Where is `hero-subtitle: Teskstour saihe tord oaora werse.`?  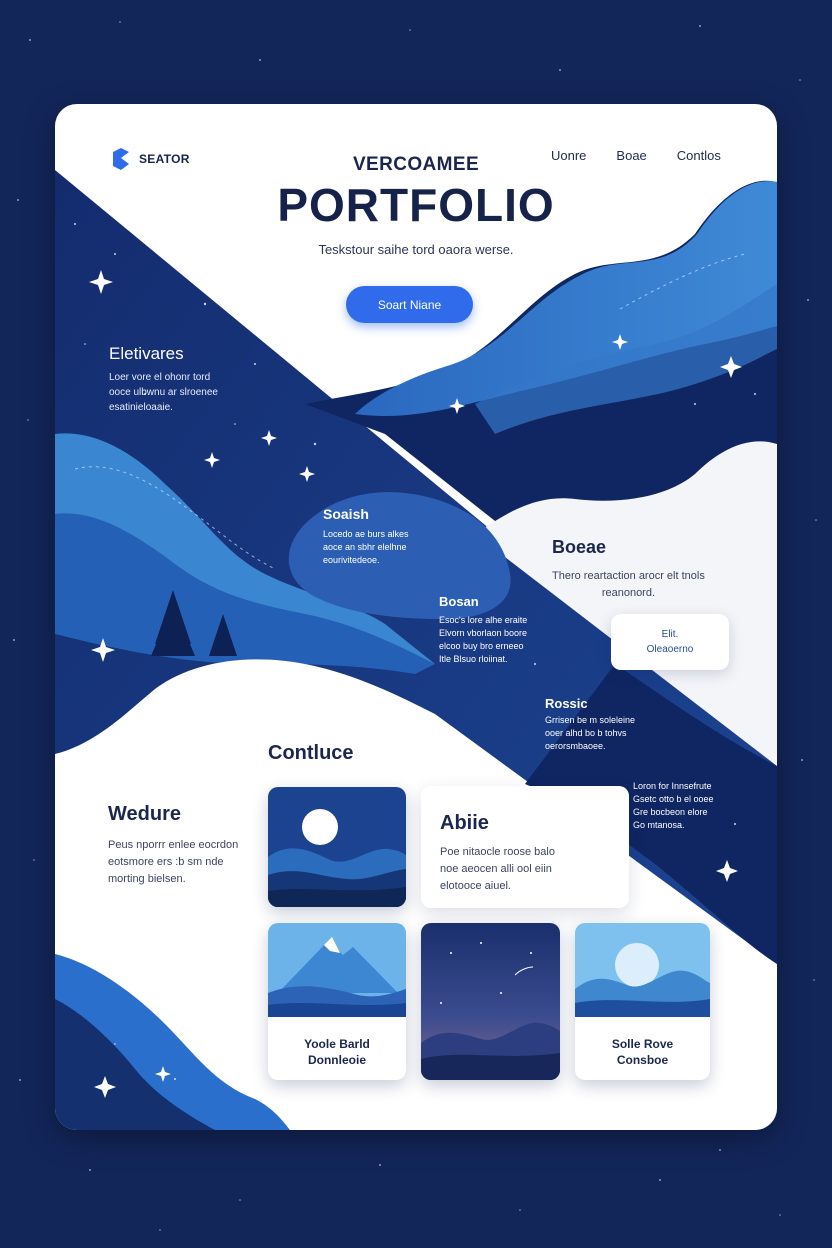
hero-subtitle: Teskstour saihe tord oaora werse. is located at coordinates (416, 249).